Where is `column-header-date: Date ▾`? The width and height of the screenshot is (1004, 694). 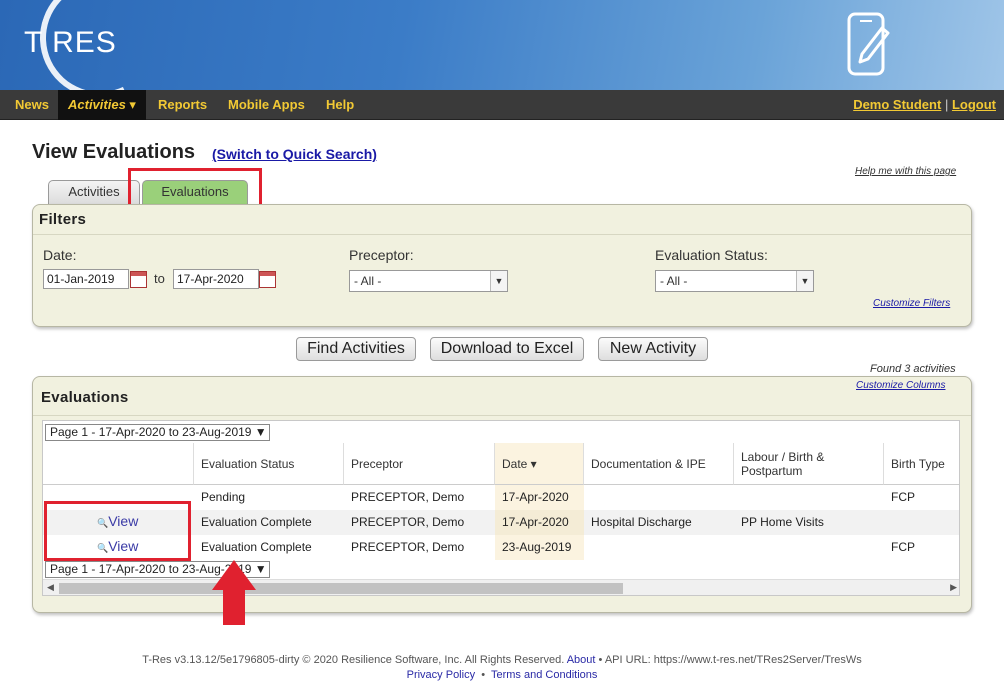 column-header-date: Date ▾ is located at coordinates (539, 464).